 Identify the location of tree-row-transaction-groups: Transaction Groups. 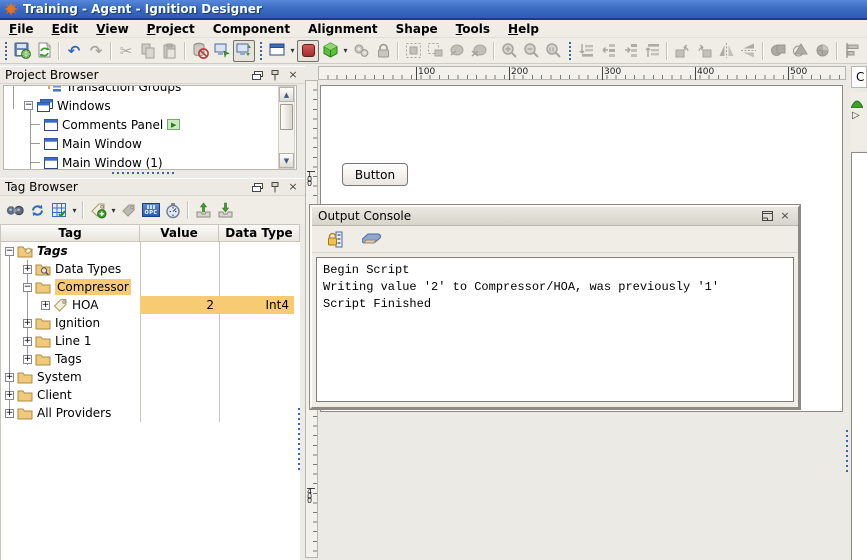
(150, 91).